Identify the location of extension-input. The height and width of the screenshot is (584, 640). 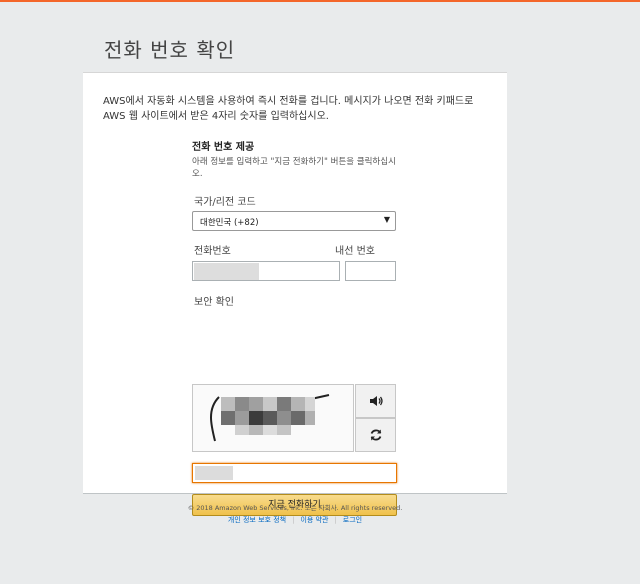
(370, 271).